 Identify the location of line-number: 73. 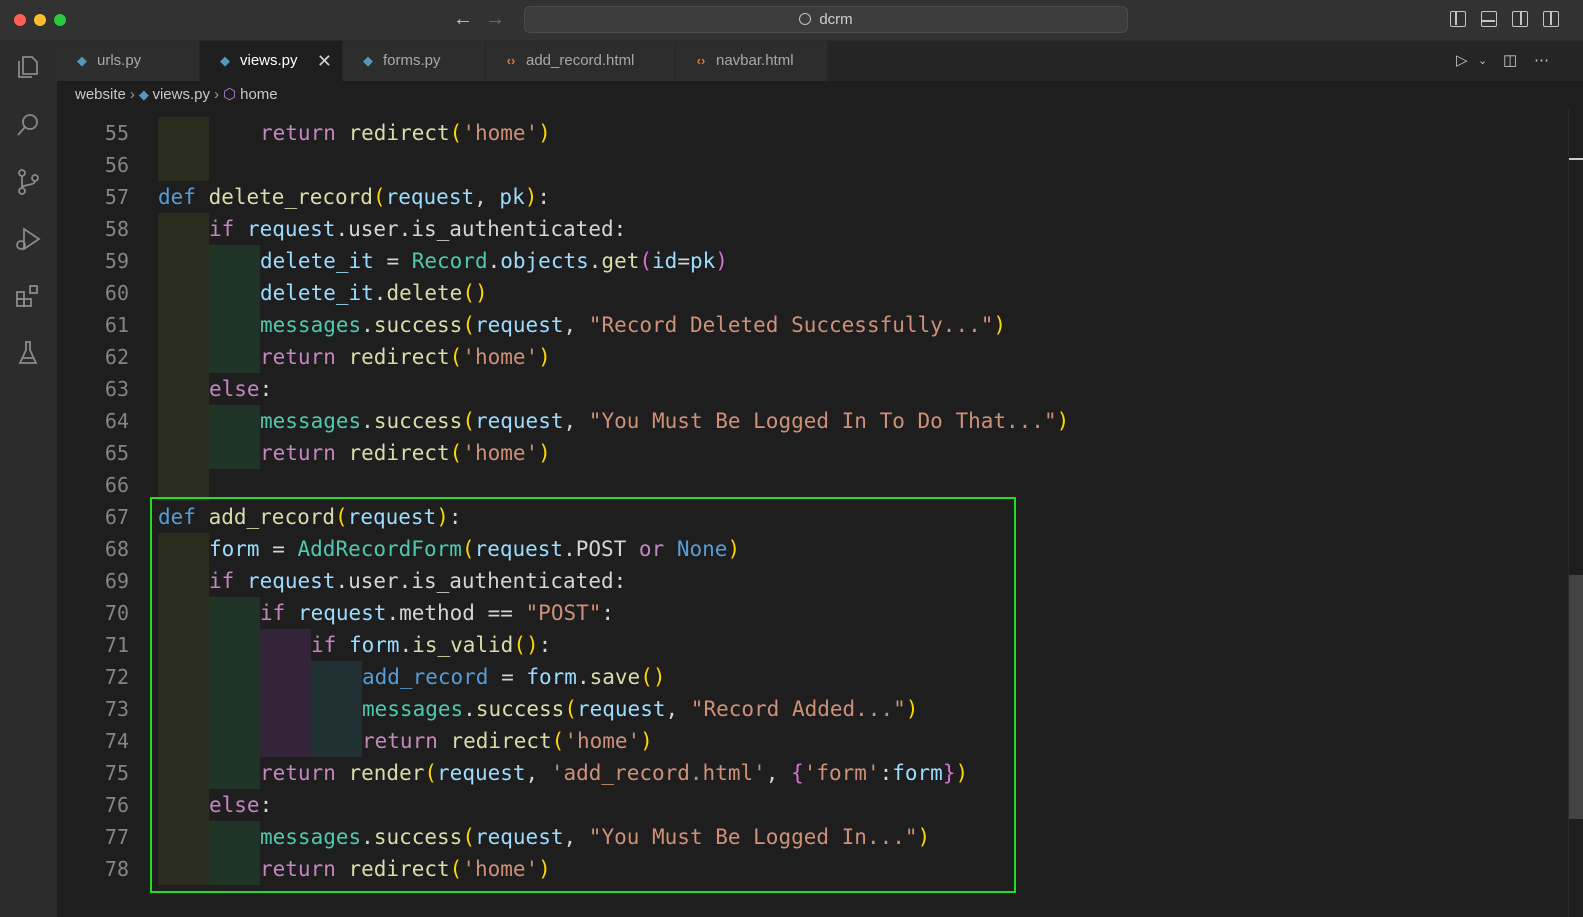
(116, 709).